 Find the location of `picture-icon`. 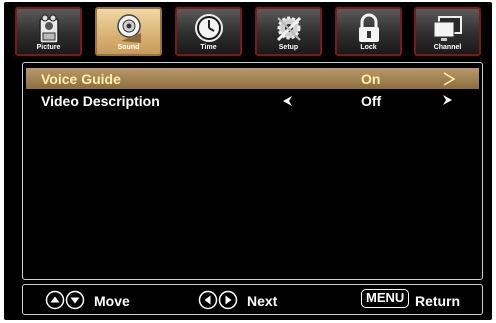

picture-icon is located at coordinates (48, 29).